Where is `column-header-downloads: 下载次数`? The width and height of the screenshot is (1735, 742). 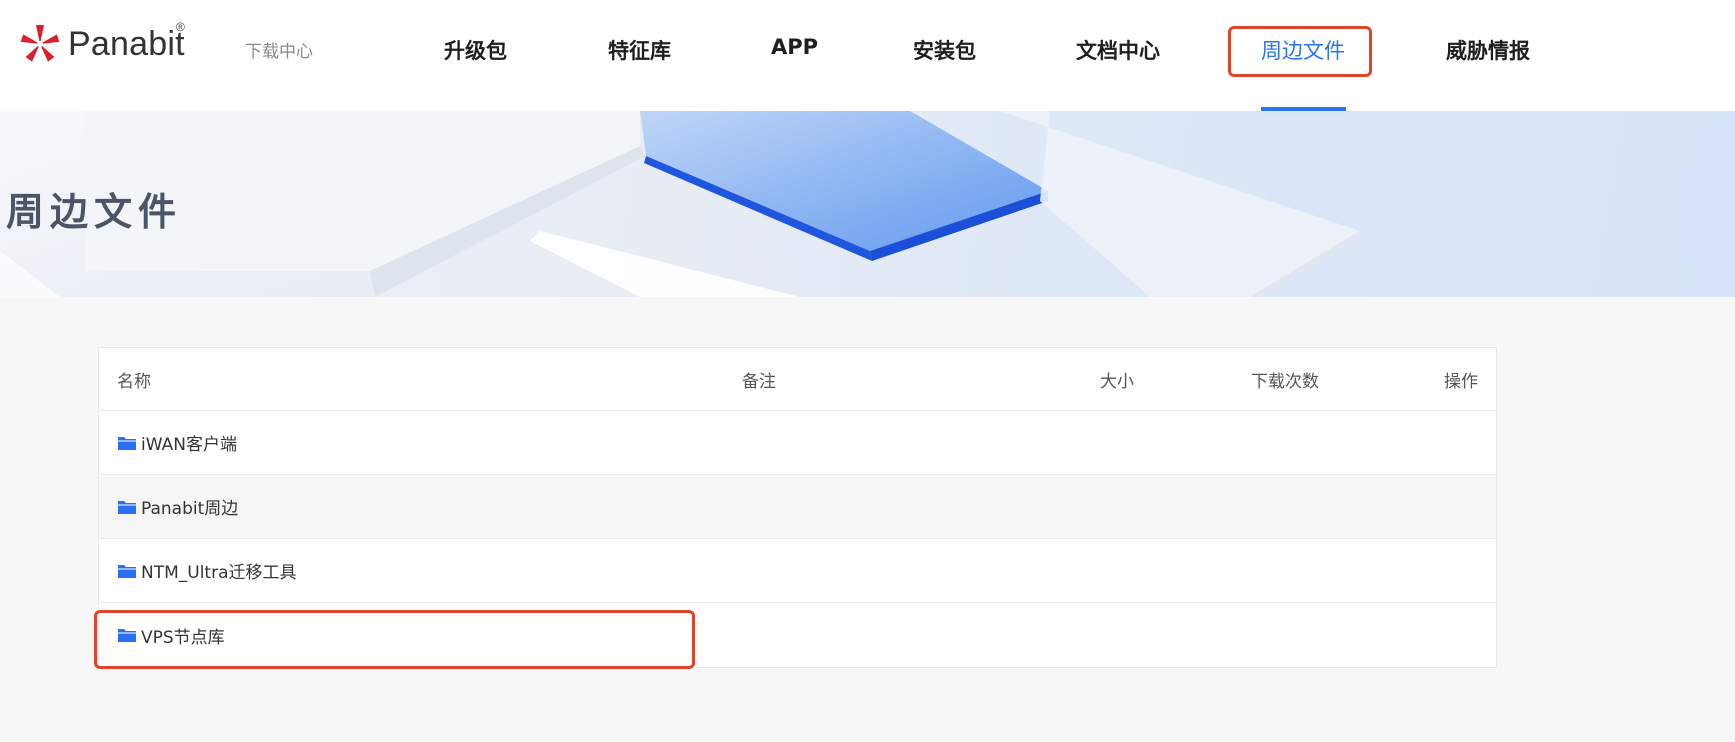
column-header-downloads: 下载次数 is located at coordinates (1285, 381).